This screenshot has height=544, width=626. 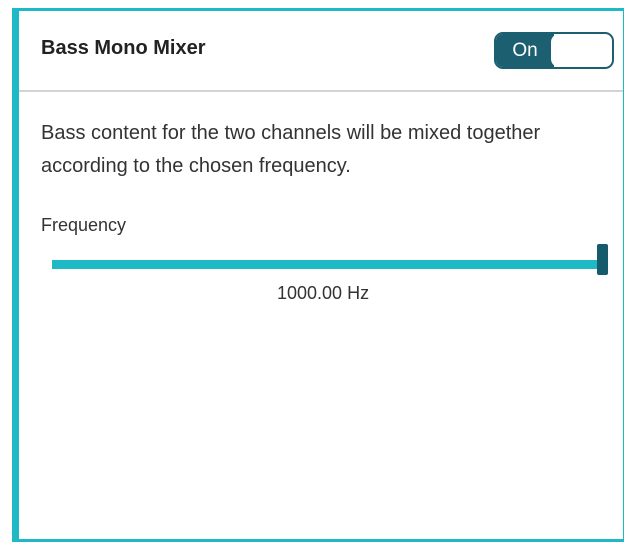 What do you see at coordinates (581, 50) in the screenshot?
I see `toggle-knob` at bounding box center [581, 50].